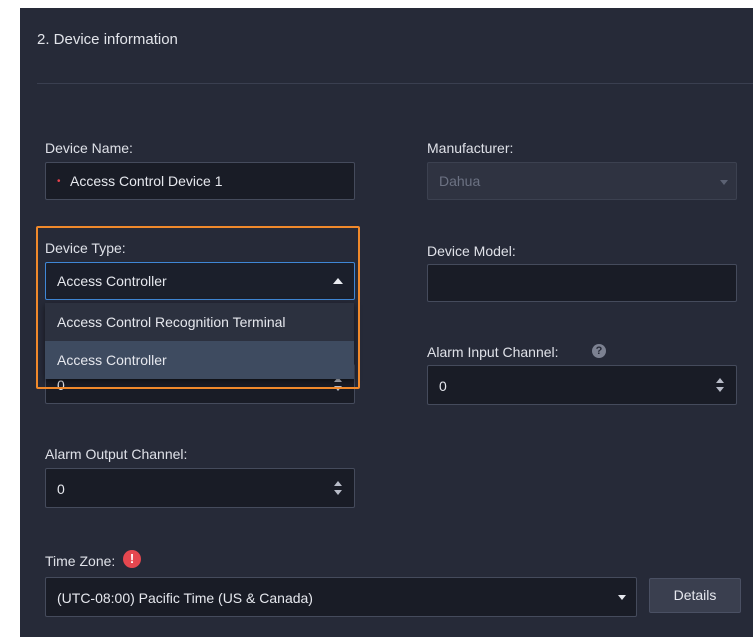  What do you see at coordinates (582, 283) in the screenshot?
I see `device-model-input` at bounding box center [582, 283].